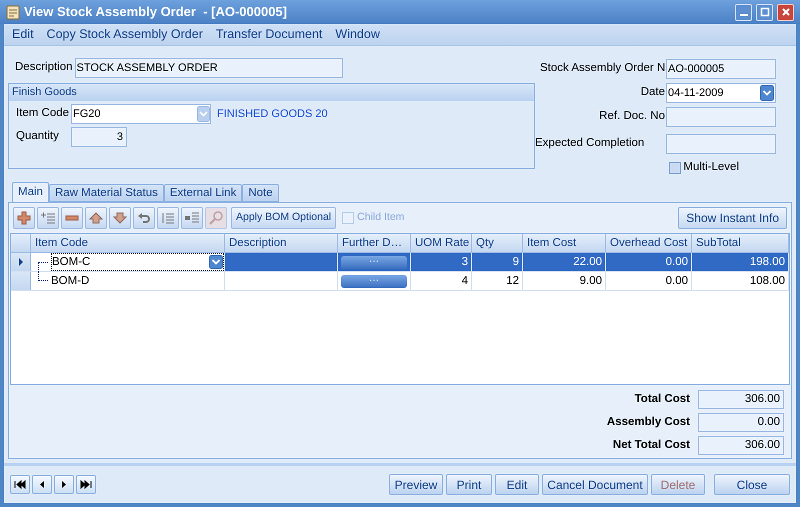  I want to click on first-record-icon, so click(20, 484).